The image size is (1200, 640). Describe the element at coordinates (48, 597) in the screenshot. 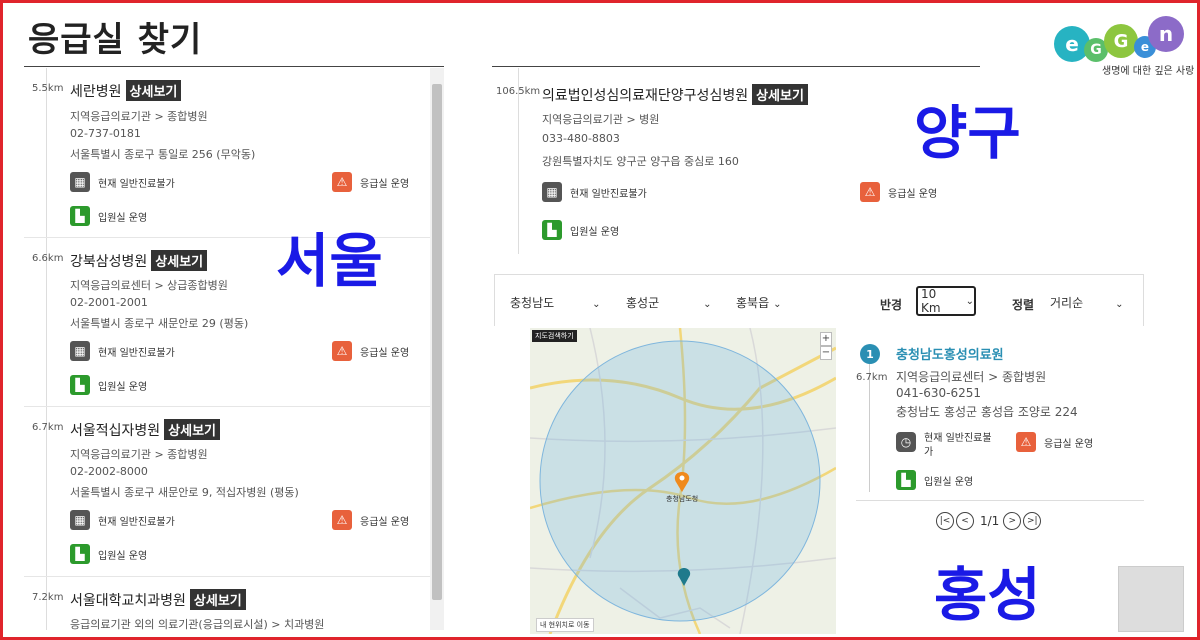

I see `distance-label: 7.2km` at that location.